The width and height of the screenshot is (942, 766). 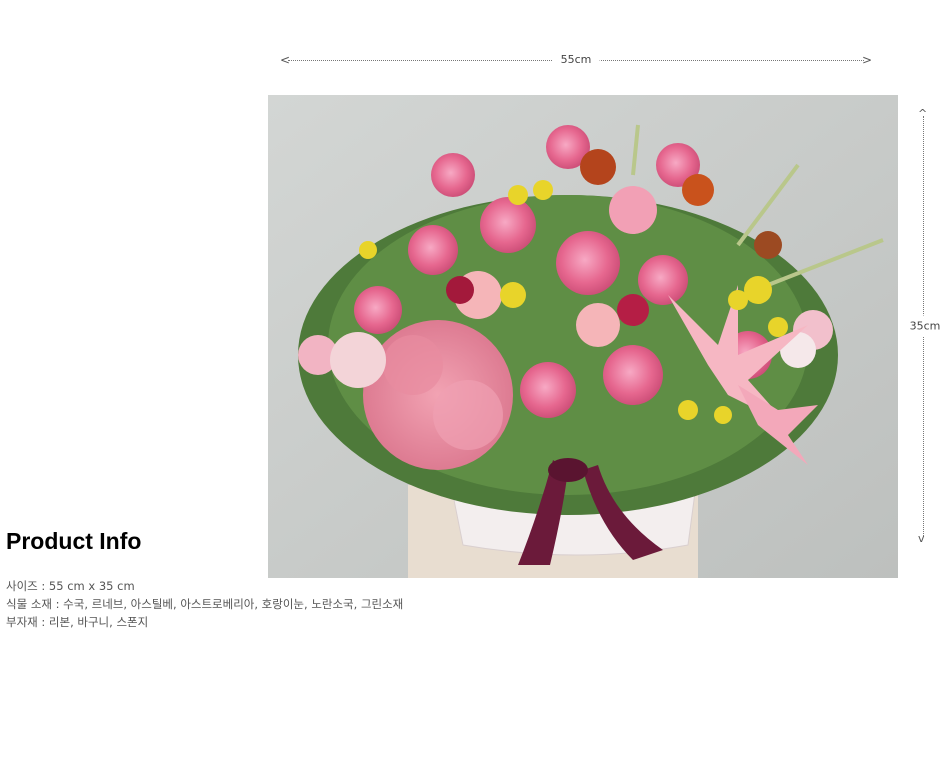 What do you see at coordinates (923, 113) in the screenshot?
I see `up-arrow-icon: ^` at bounding box center [923, 113].